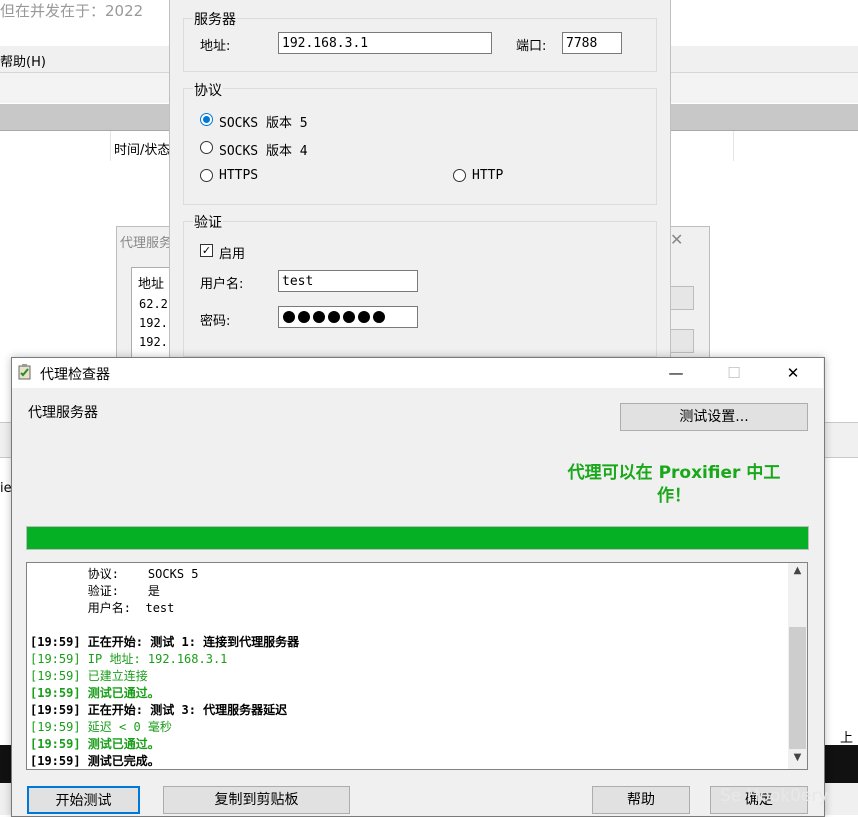  I want to click on port-field: 7788, so click(592, 43).